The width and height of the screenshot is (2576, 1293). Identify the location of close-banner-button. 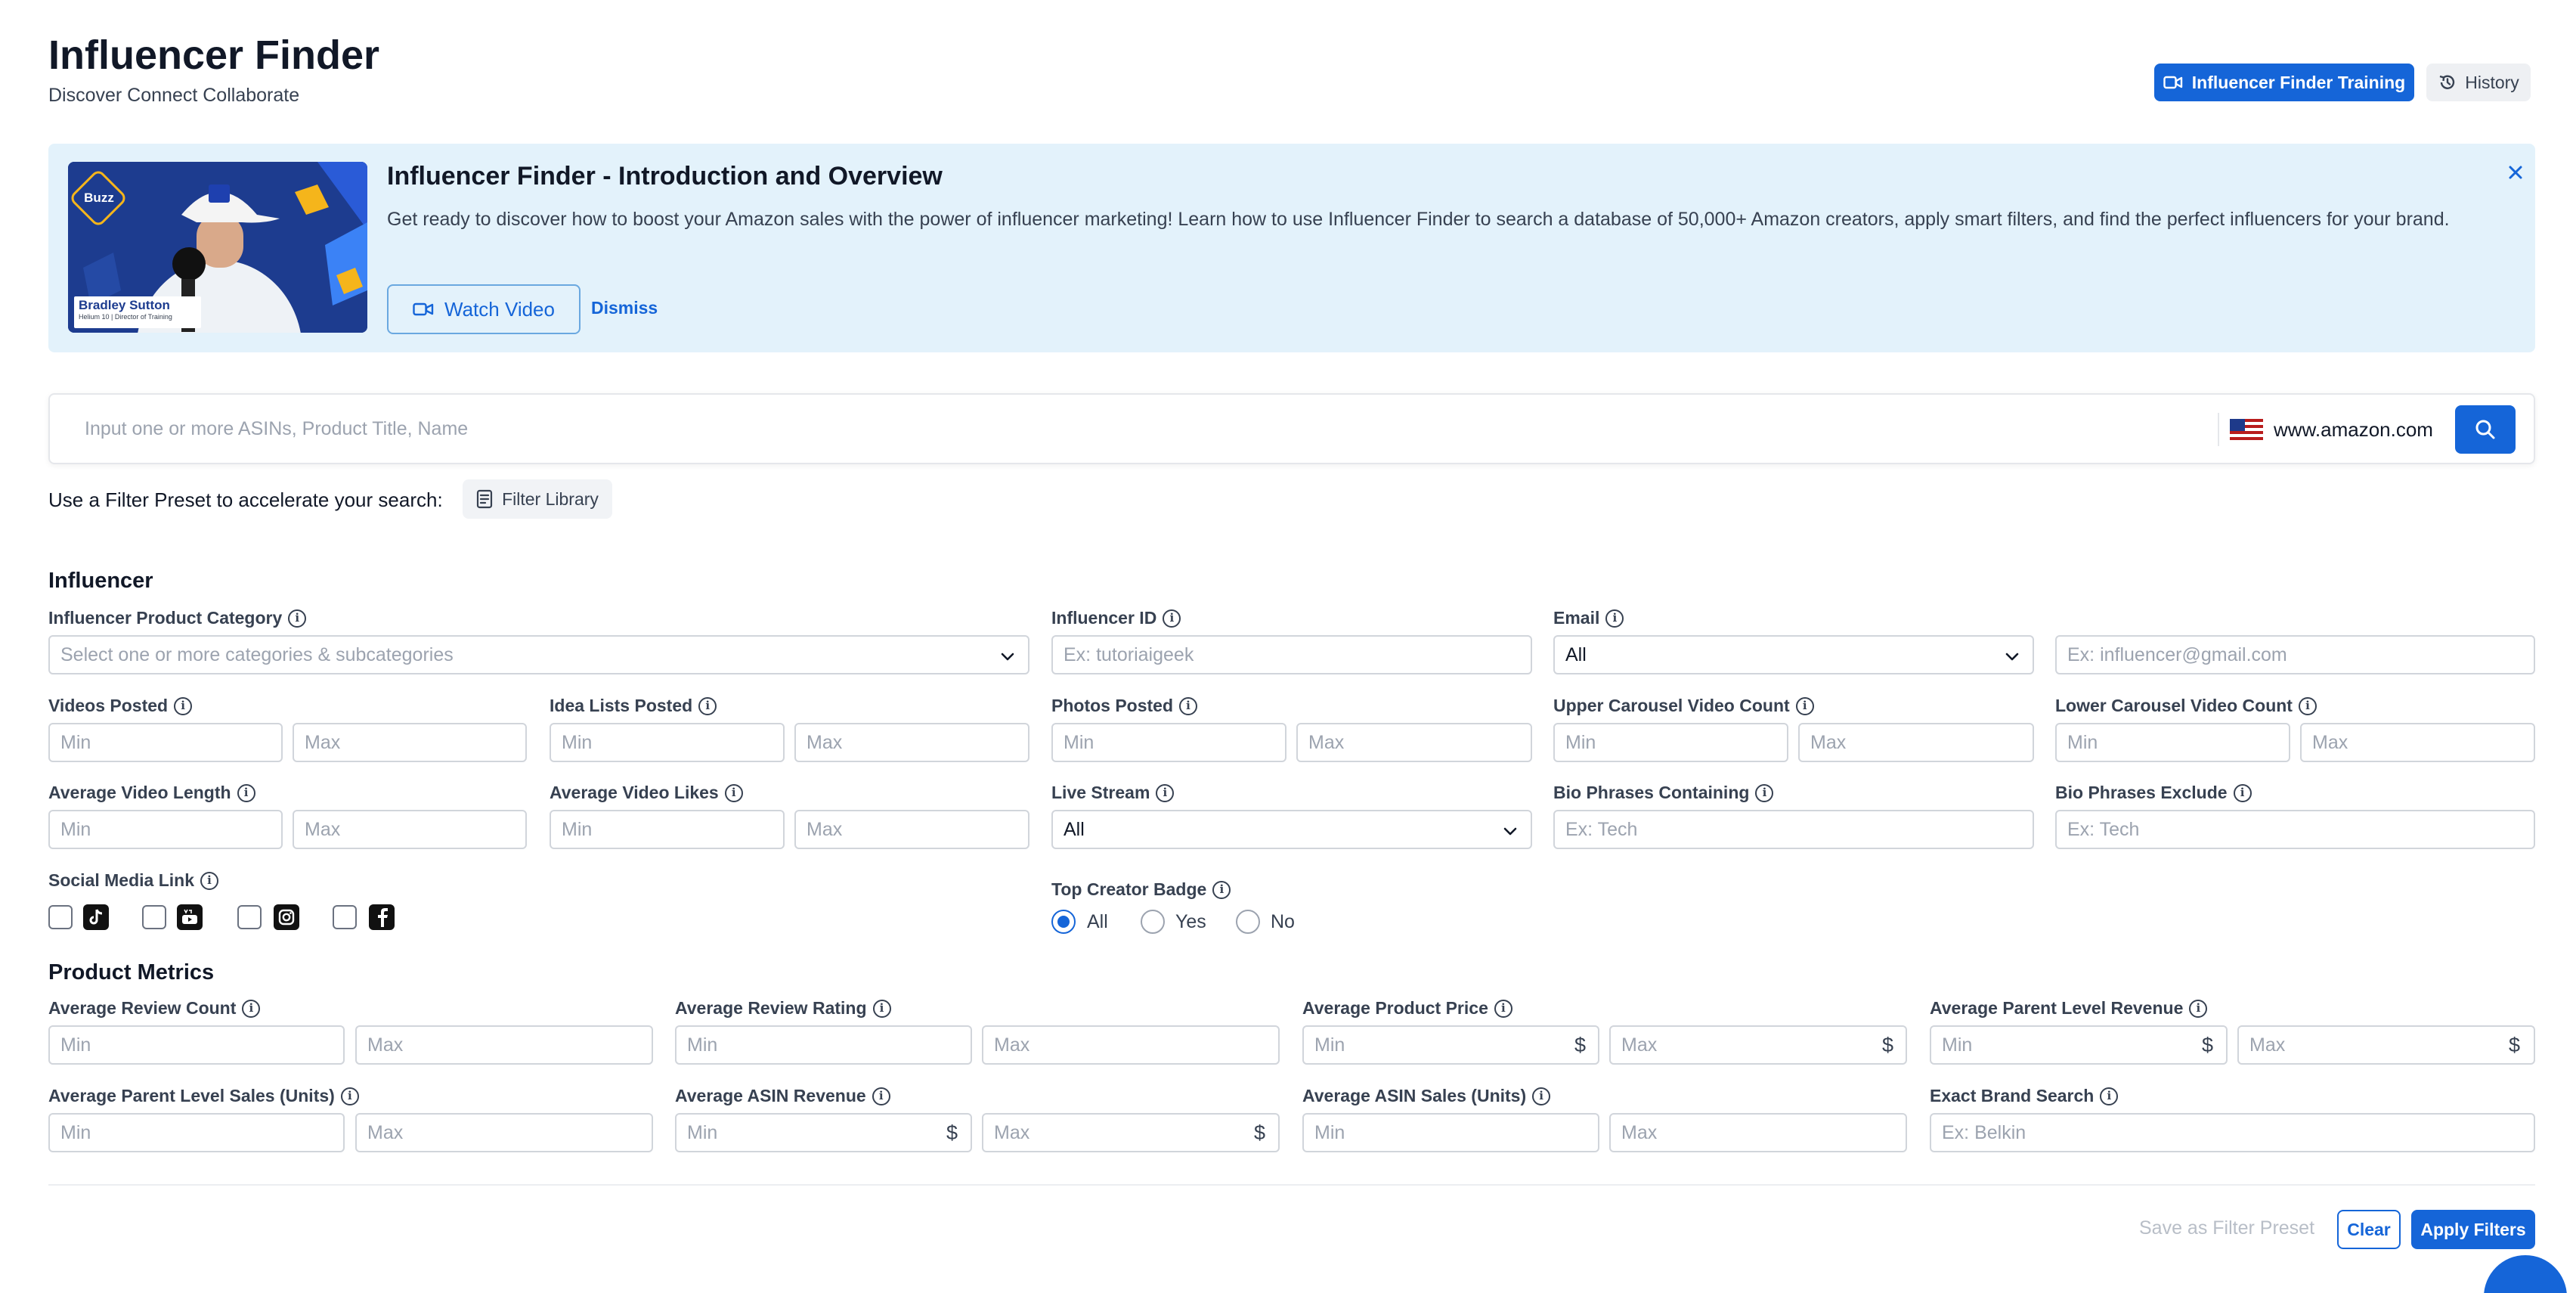
(2515, 172).